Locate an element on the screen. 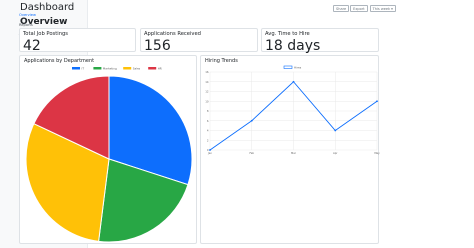  x-tick-label: Apr is located at coordinates (335, 153).